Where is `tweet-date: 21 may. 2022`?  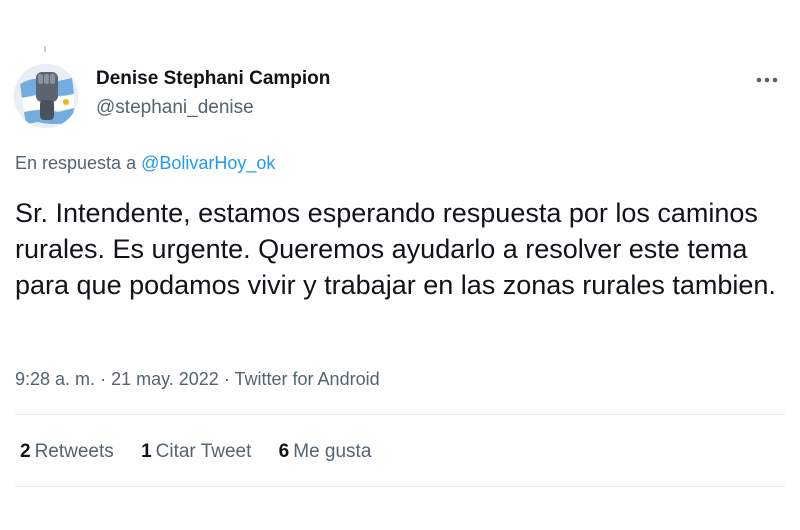 tweet-date: 21 may. 2022 is located at coordinates (165, 379).